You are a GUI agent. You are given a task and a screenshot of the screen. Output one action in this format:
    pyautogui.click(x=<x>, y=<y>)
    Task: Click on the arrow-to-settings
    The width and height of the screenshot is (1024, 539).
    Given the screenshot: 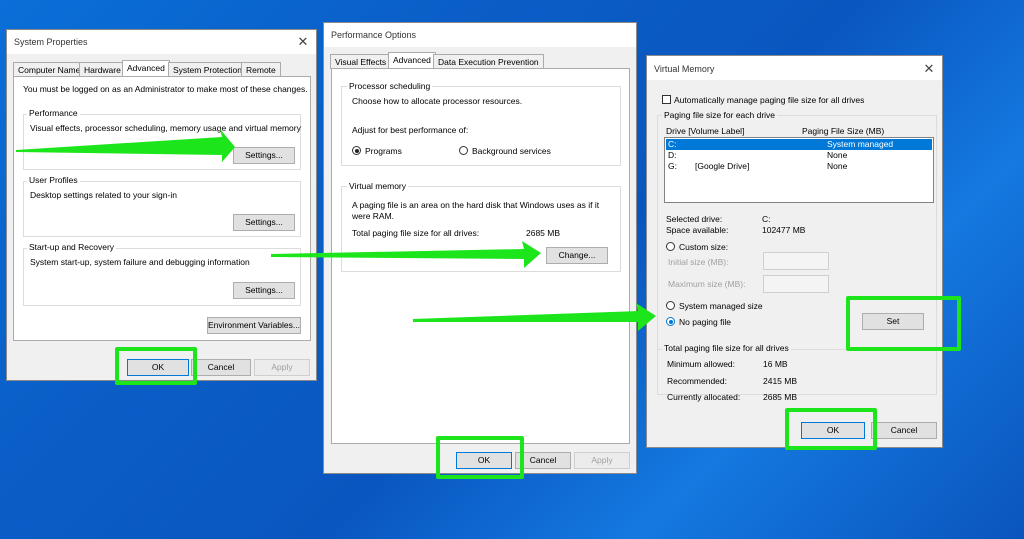 What is the action you would take?
    pyautogui.click(x=125, y=145)
    